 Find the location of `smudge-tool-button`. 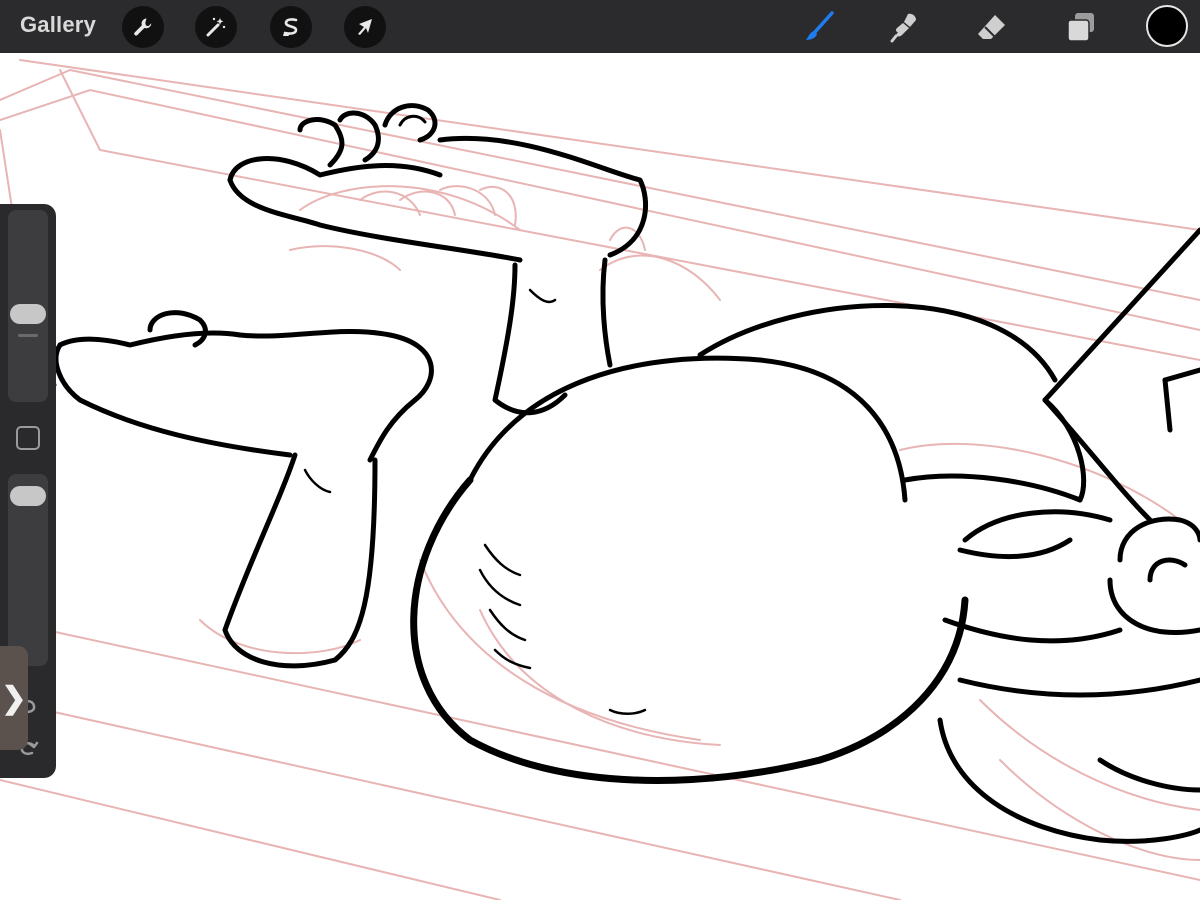

smudge-tool-button is located at coordinates (905, 27).